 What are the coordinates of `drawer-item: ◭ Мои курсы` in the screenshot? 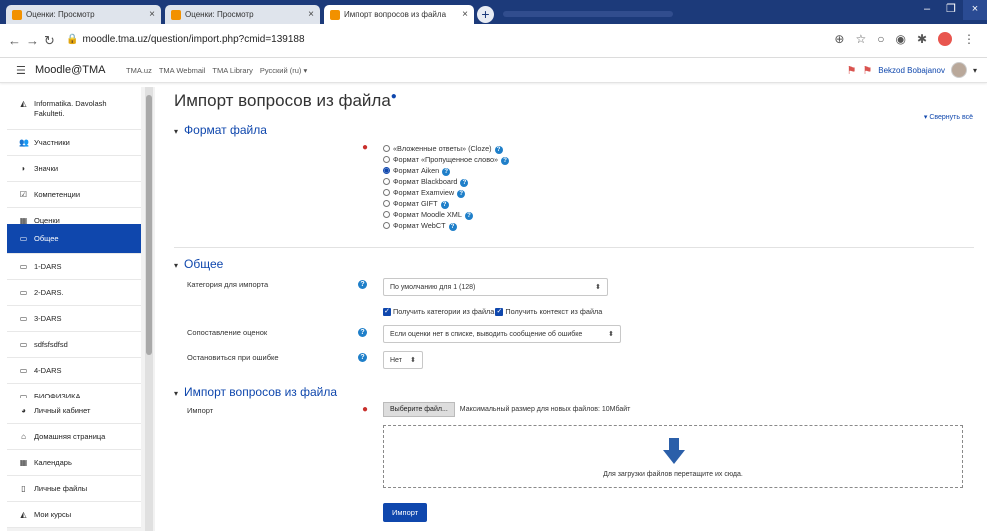 It's located at (74, 515).